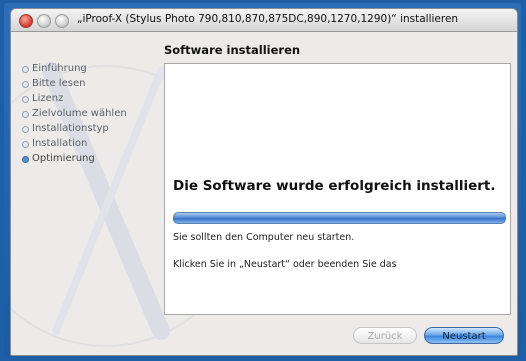 This screenshot has width=526, height=361. I want to click on step-item: Installation, so click(74, 145).